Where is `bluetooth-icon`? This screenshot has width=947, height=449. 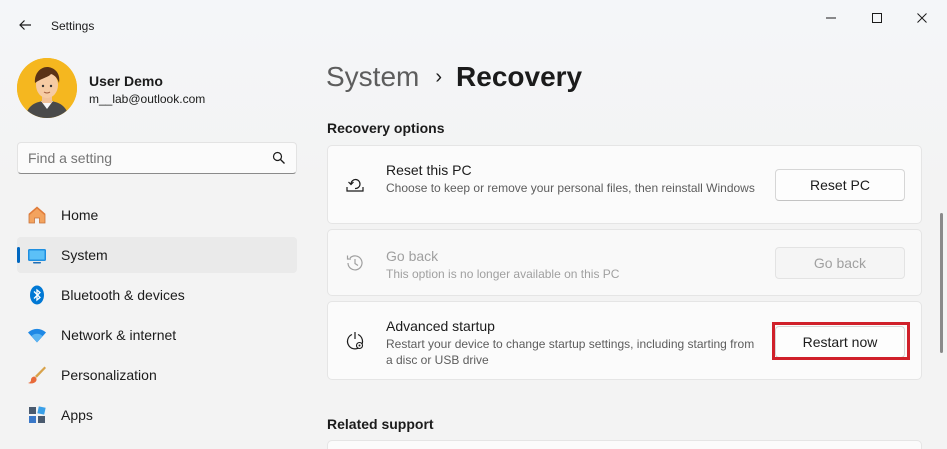 bluetooth-icon is located at coordinates (37, 295).